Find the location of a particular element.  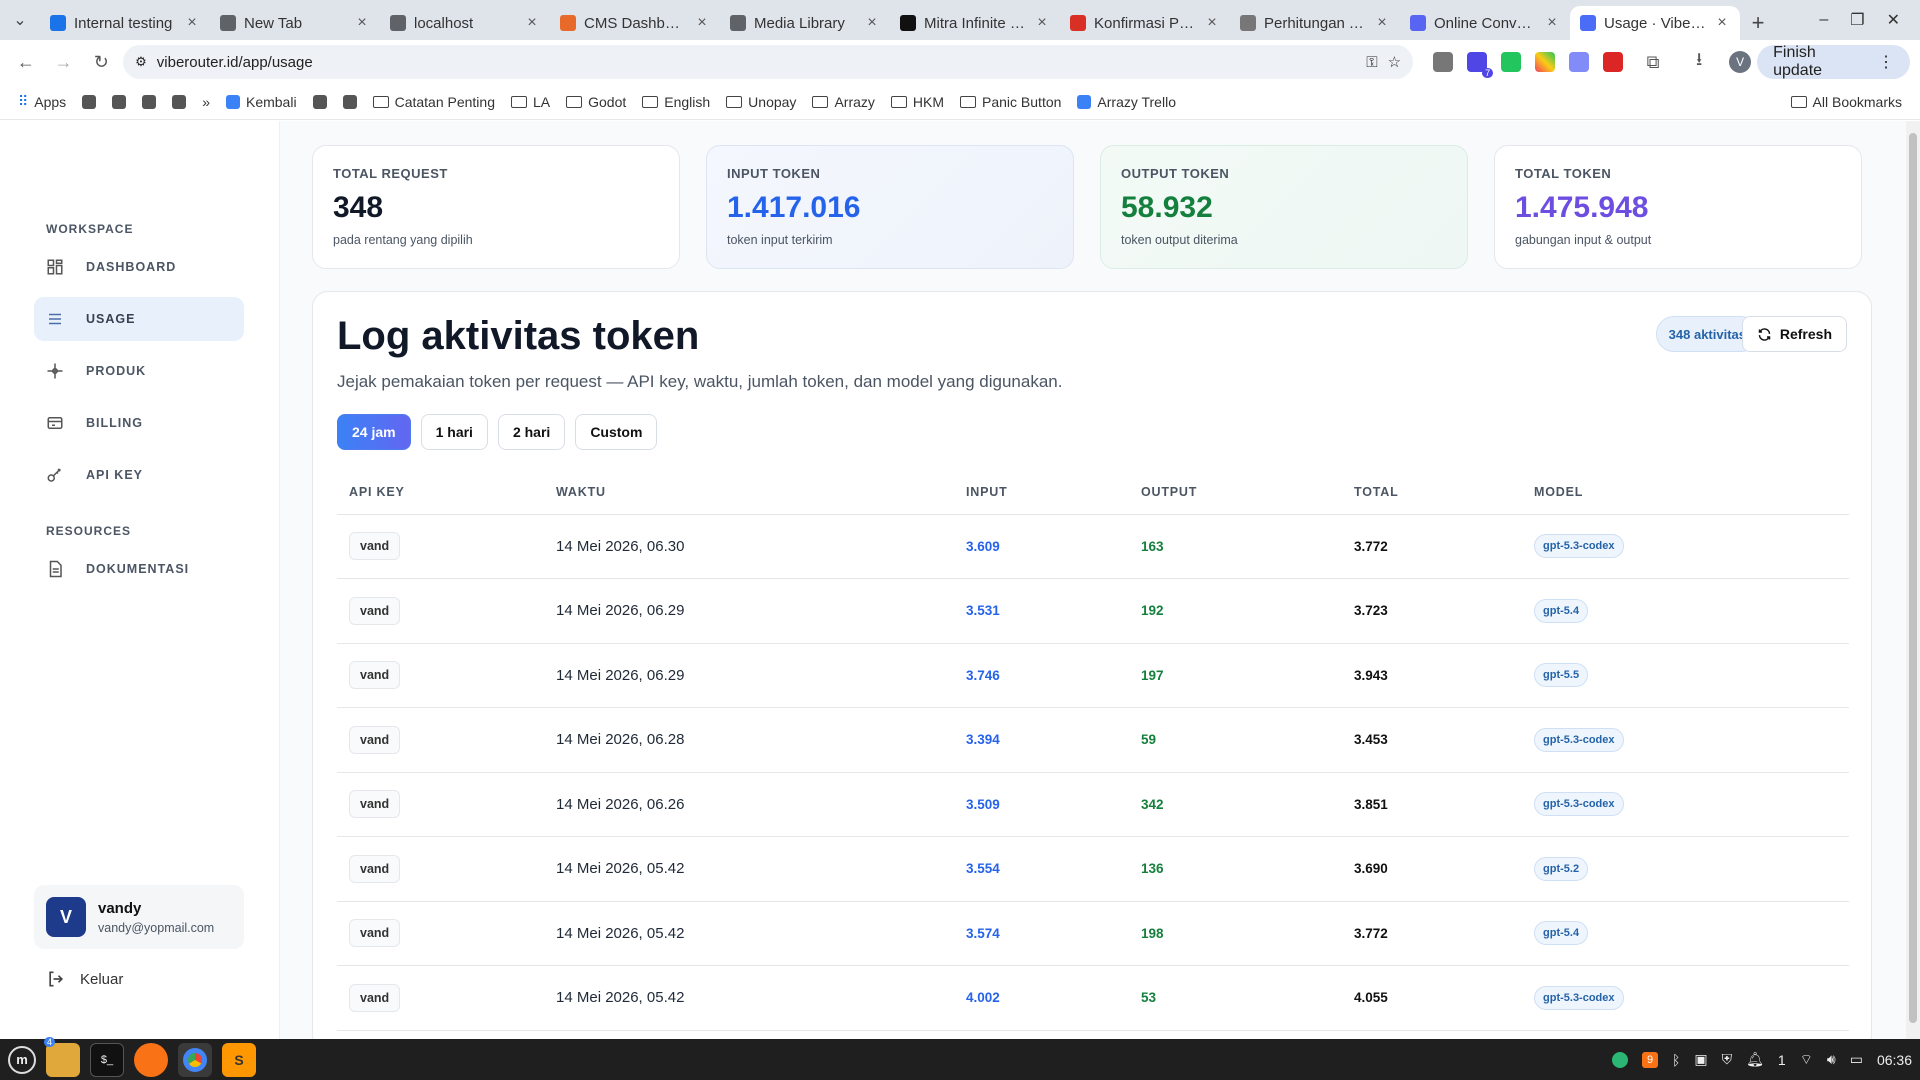

bookmark-item: LA is located at coordinates (530, 102).